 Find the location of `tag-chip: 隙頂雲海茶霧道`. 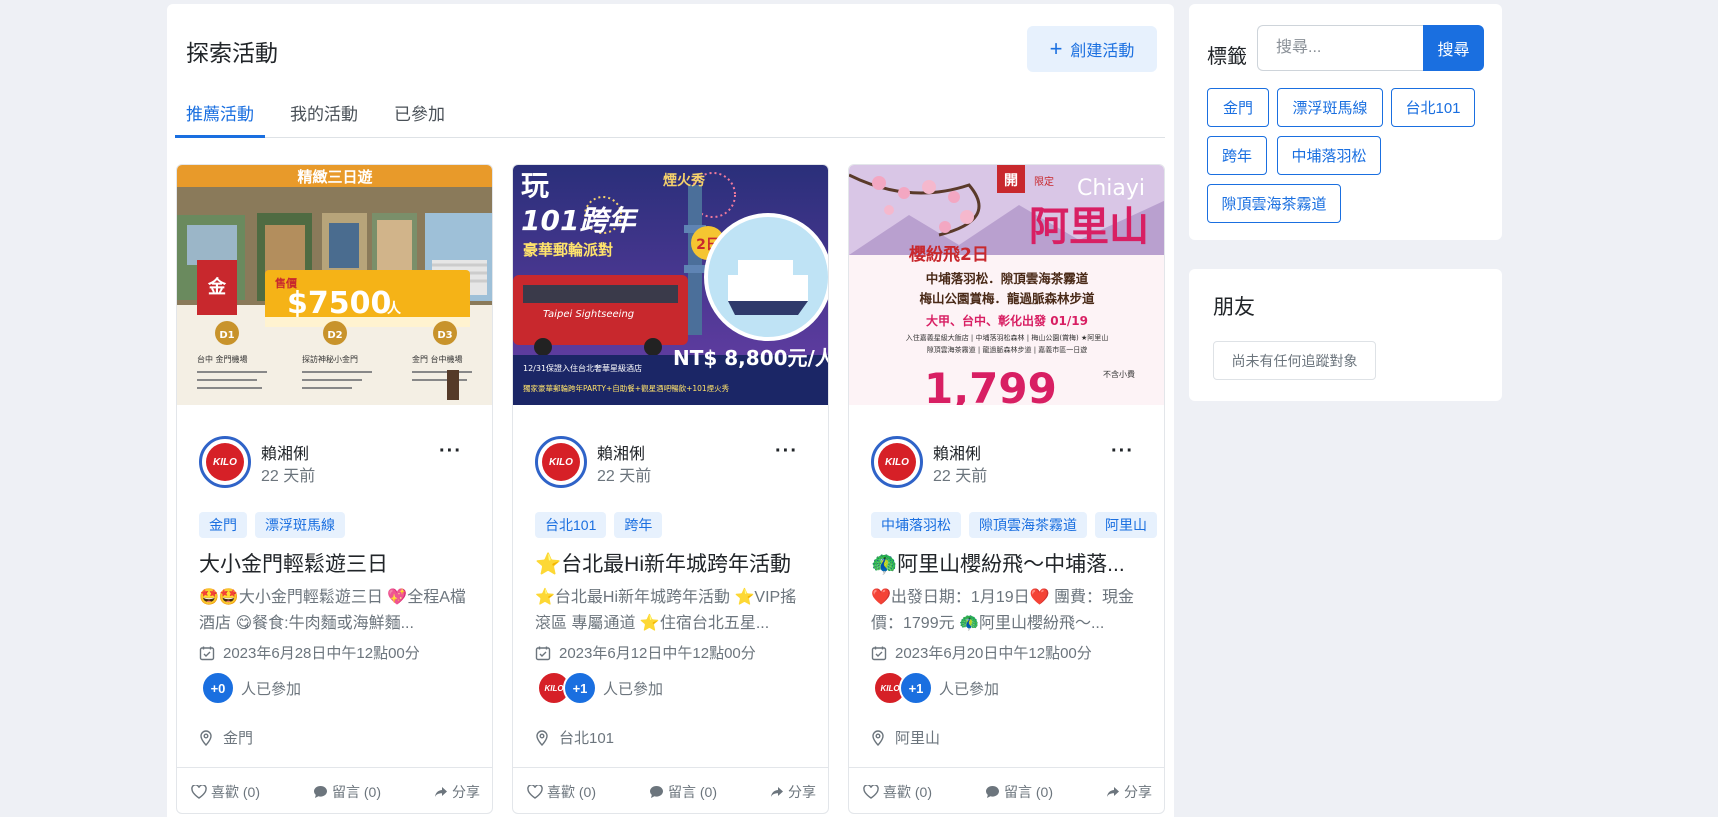

tag-chip: 隙頂雲海茶霧道 is located at coordinates (1274, 203).